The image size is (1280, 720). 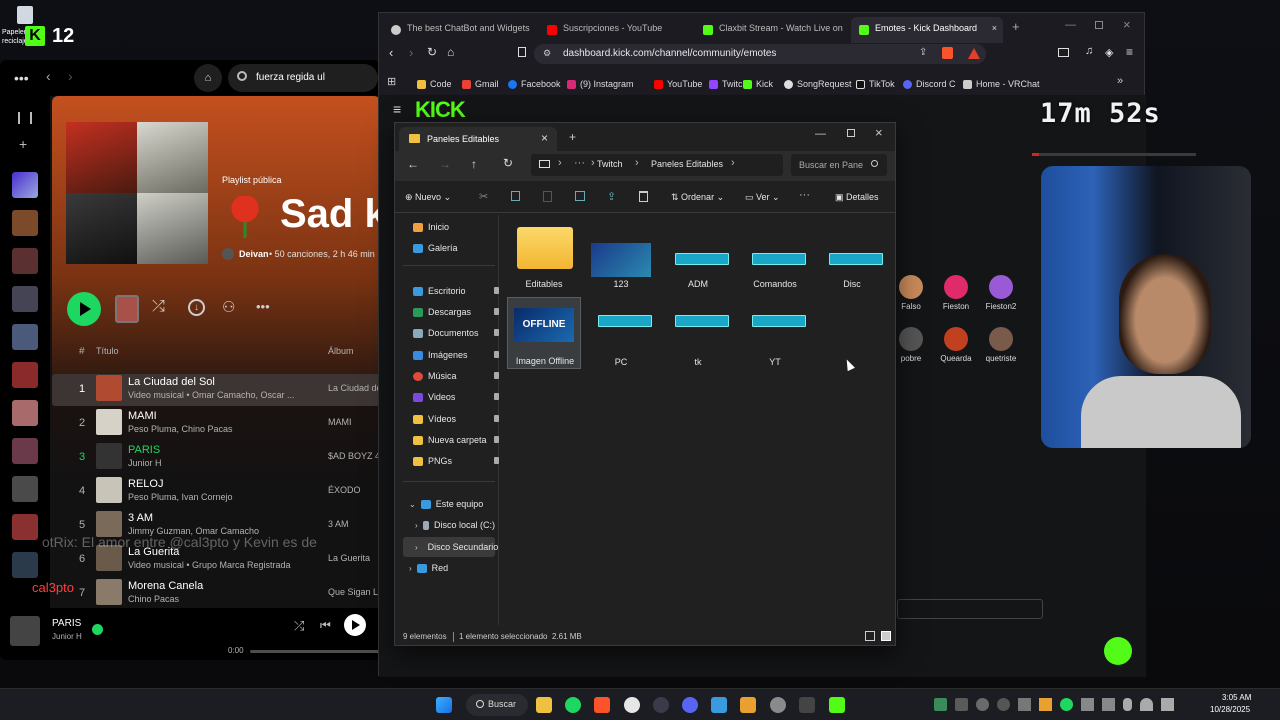 I want to click on clock-date: 10/28/2025, so click(x=1230, y=709).